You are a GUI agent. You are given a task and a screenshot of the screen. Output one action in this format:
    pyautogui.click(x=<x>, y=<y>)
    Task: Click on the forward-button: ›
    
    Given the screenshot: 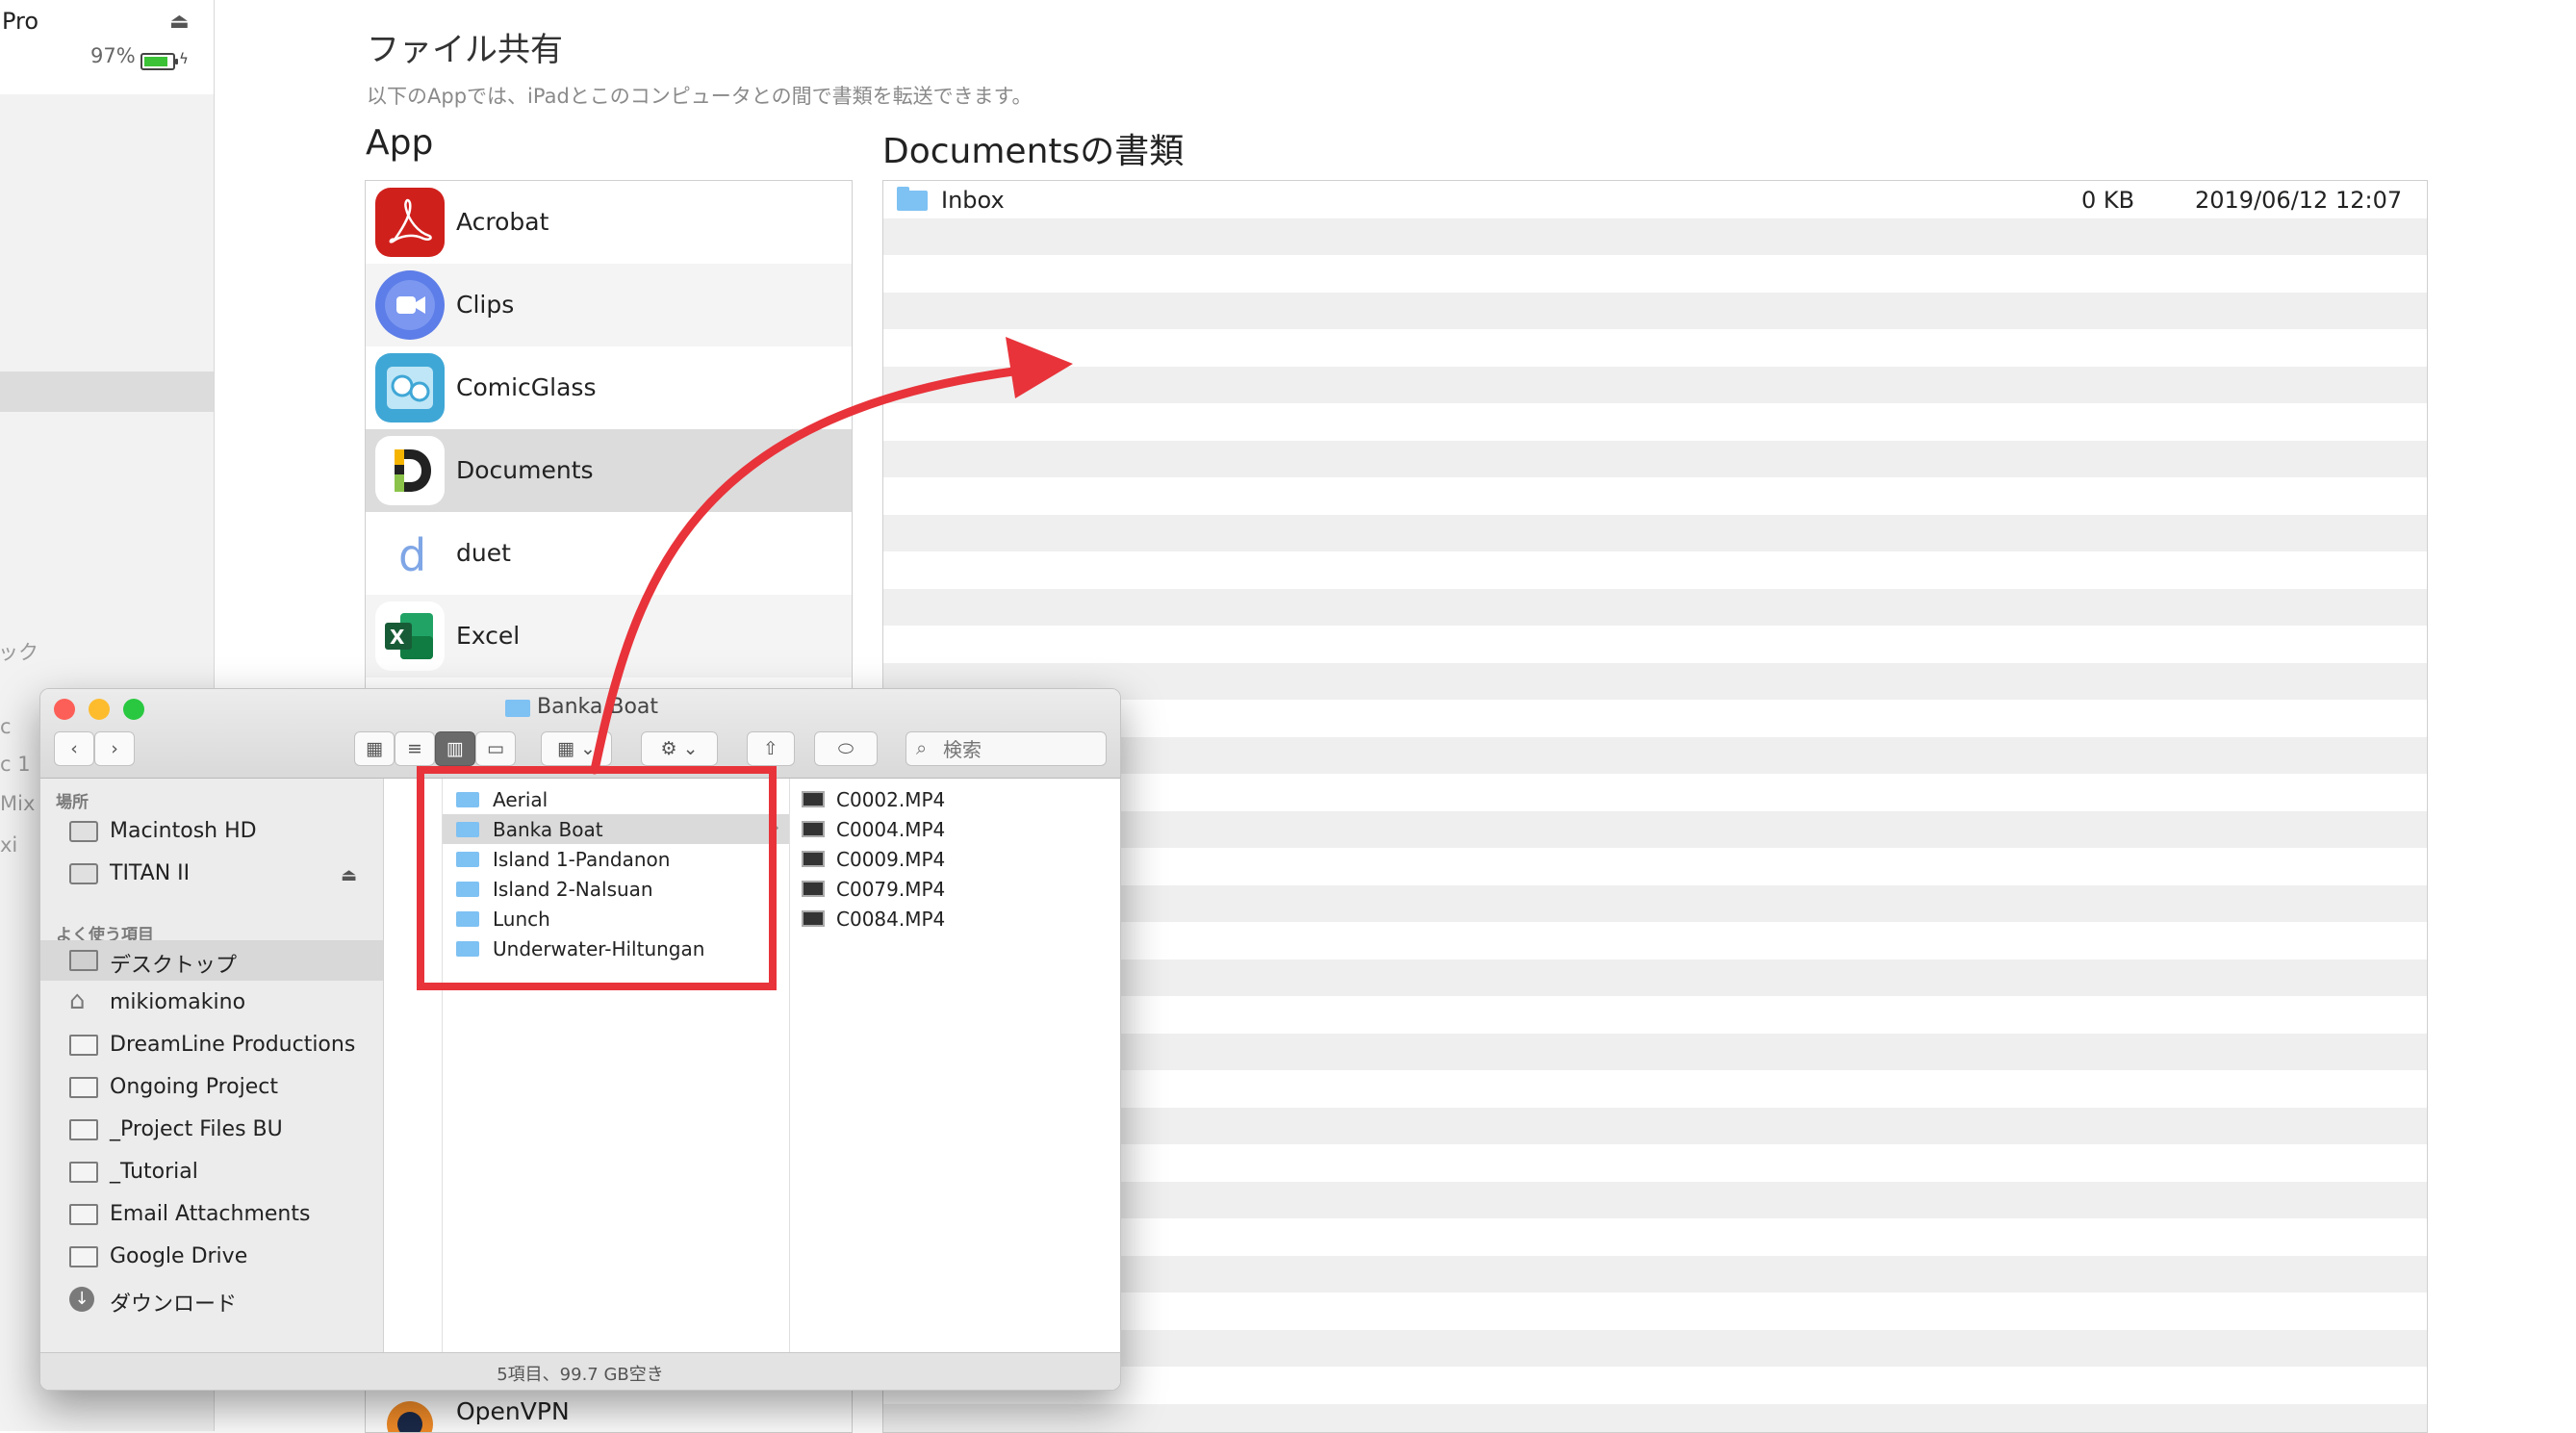 What is the action you would take?
    pyautogui.click(x=114, y=748)
    